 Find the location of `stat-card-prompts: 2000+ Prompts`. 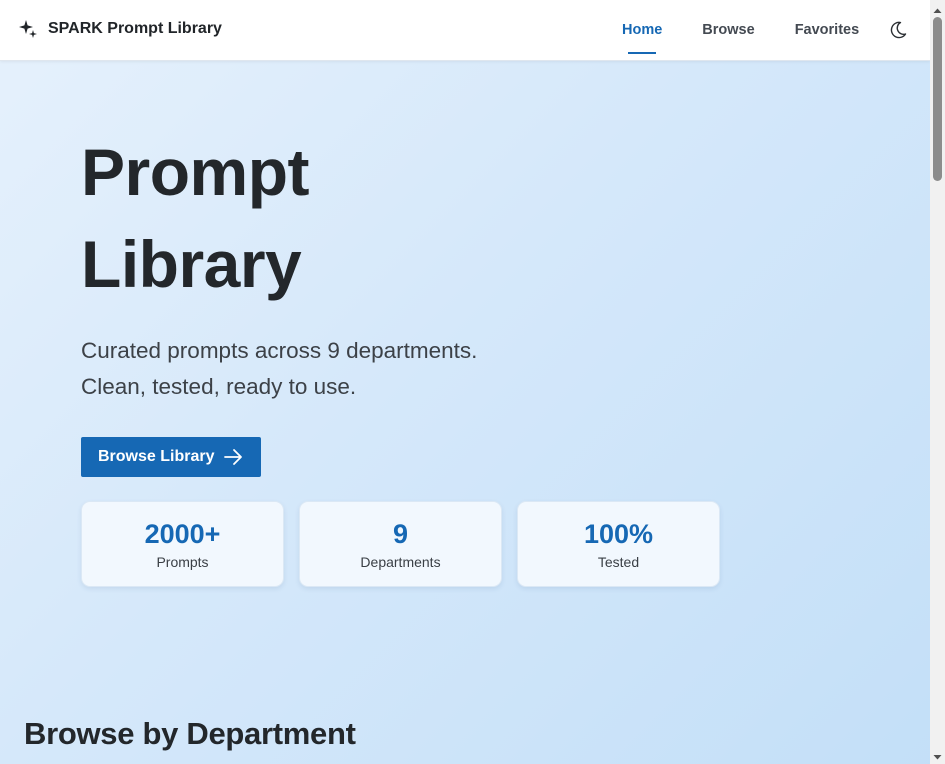

stat-card-prompts: 2000+ Prompts is located at coordinates (182, 544).